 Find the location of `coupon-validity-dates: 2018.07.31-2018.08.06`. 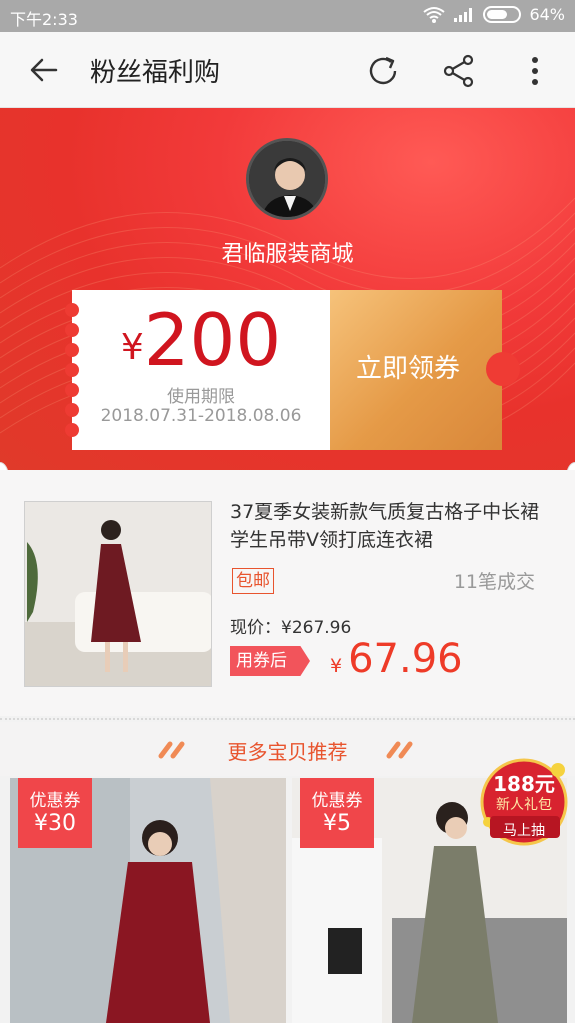

coupon-validity-dates: 2018.07.31-2018.08.06 is located at coordinates (201, 416).